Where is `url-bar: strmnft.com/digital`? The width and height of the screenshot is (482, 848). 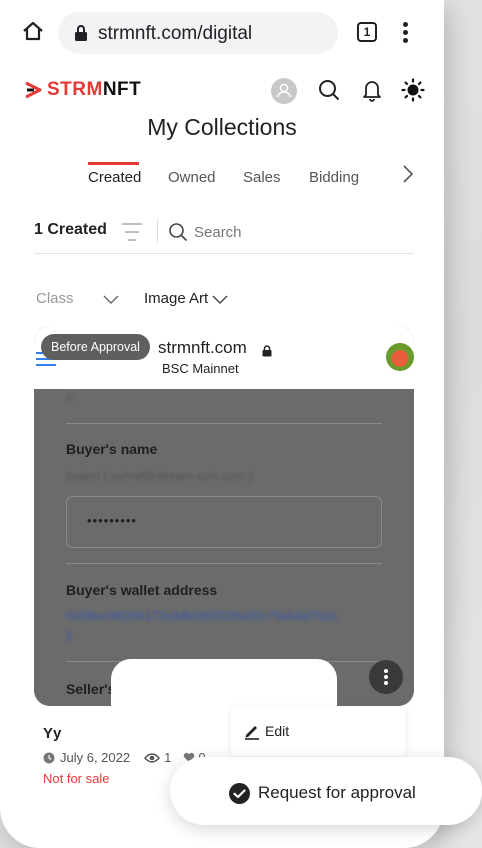 url-bar: strmnft.com/digital is located at coordinates (198, 33).